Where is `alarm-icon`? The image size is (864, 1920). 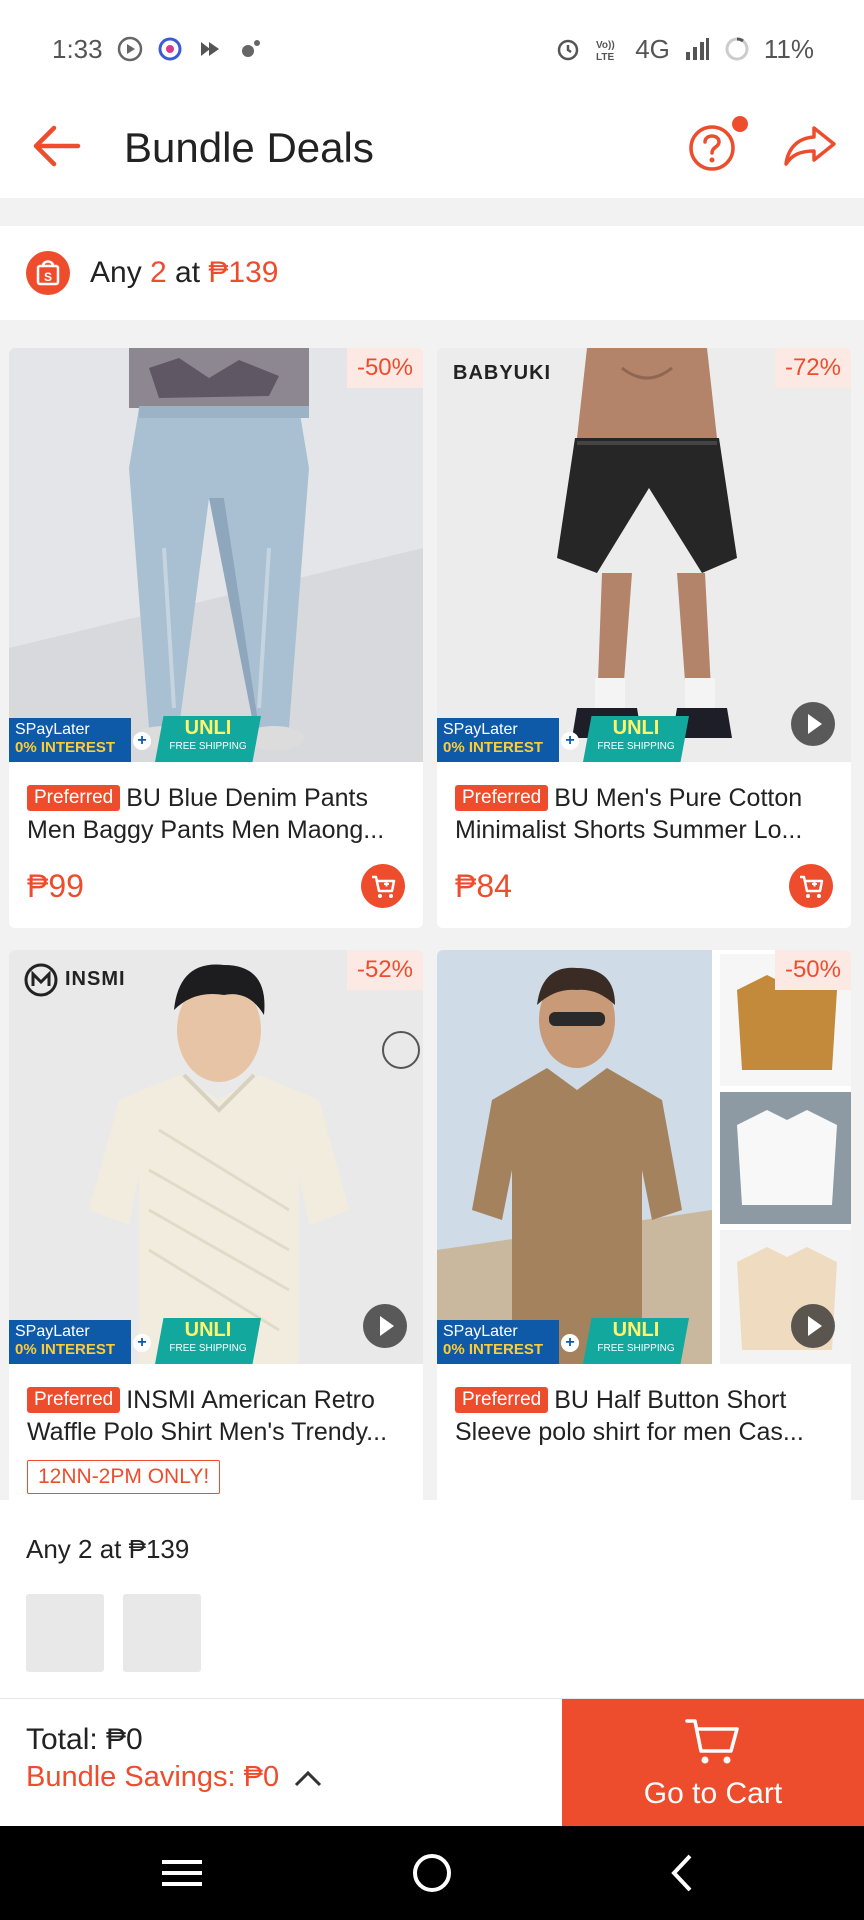
alarm-icon is located at coordinates (568, 50).